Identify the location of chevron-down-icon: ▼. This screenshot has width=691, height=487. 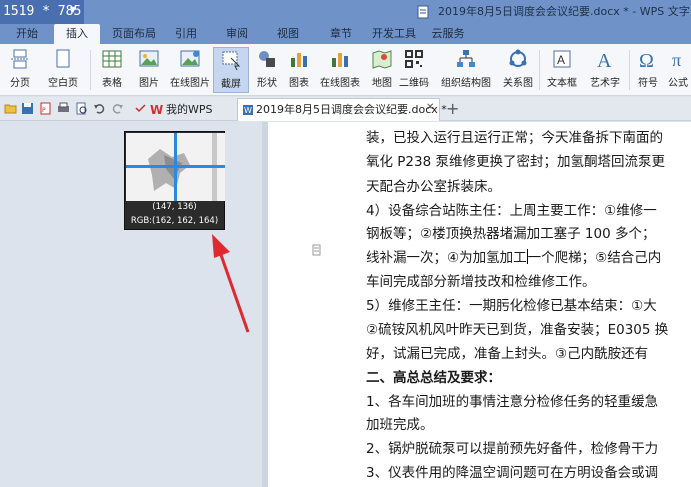
(73, 9).